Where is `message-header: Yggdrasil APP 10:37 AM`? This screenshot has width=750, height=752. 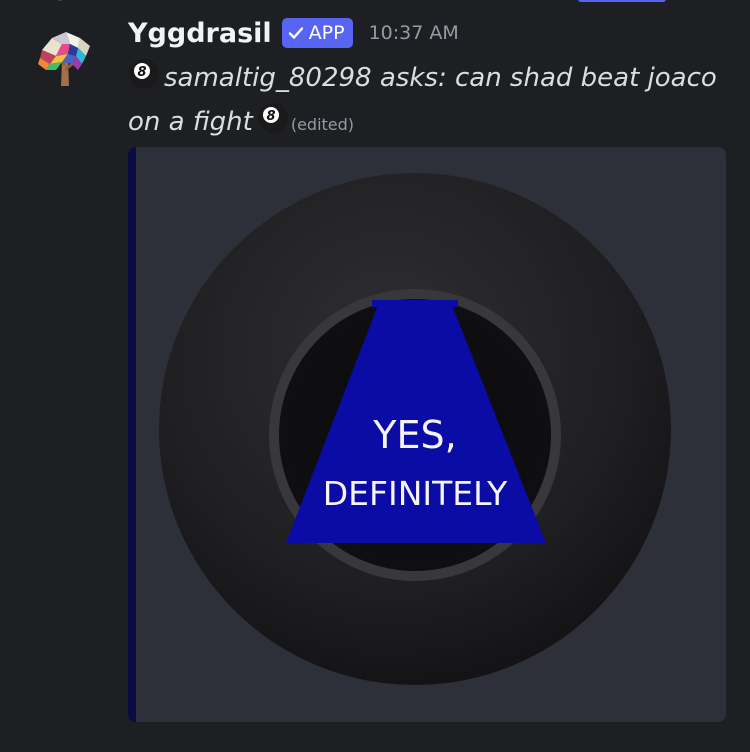 message-header: Yggdrasil APP 10:37 AM is located at coordinates (293, 33).